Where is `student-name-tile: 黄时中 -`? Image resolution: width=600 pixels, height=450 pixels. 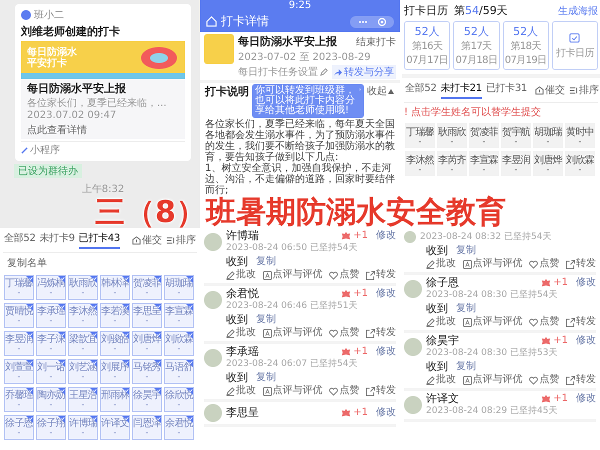 student-name-tile: 黄时中 - is located at coordinates (580, 135).